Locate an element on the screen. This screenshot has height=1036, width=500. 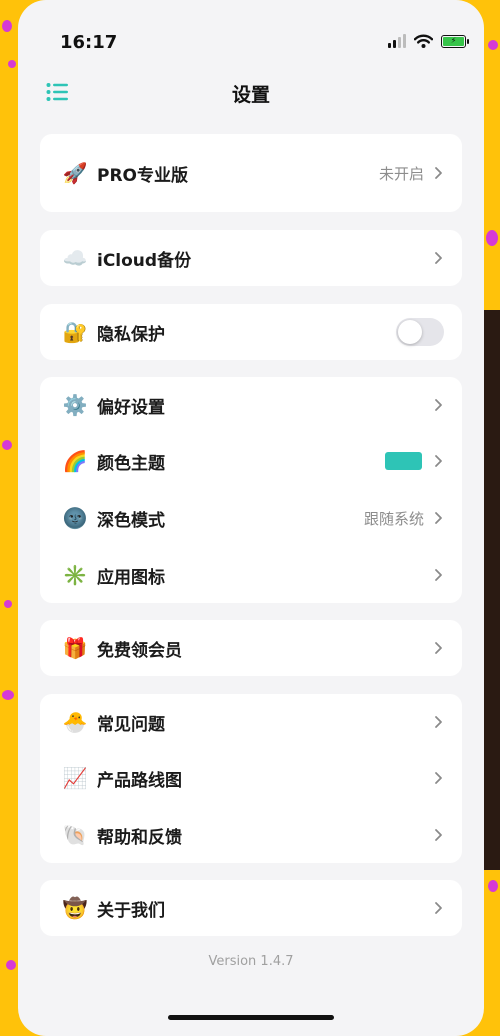
status-bar: 16:17 ⚡ is located at coordinates (251, 28).